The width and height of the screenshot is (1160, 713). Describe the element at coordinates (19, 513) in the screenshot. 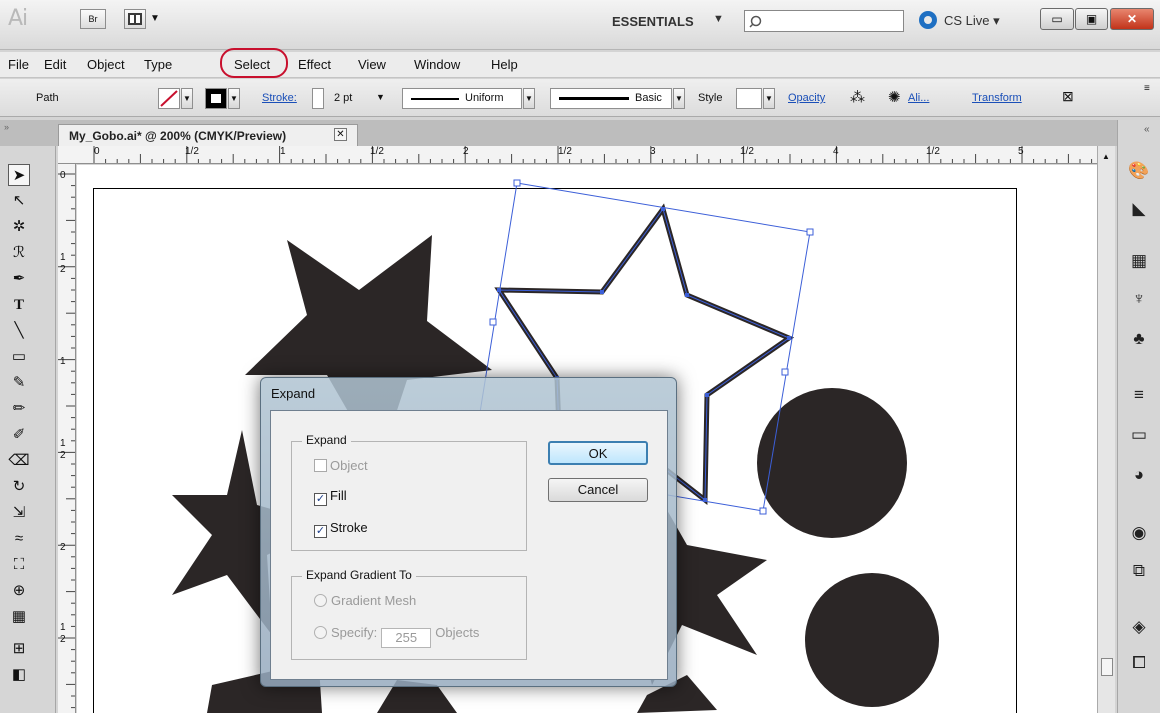

I see `scale-tool-icon: ⇲` at that location.